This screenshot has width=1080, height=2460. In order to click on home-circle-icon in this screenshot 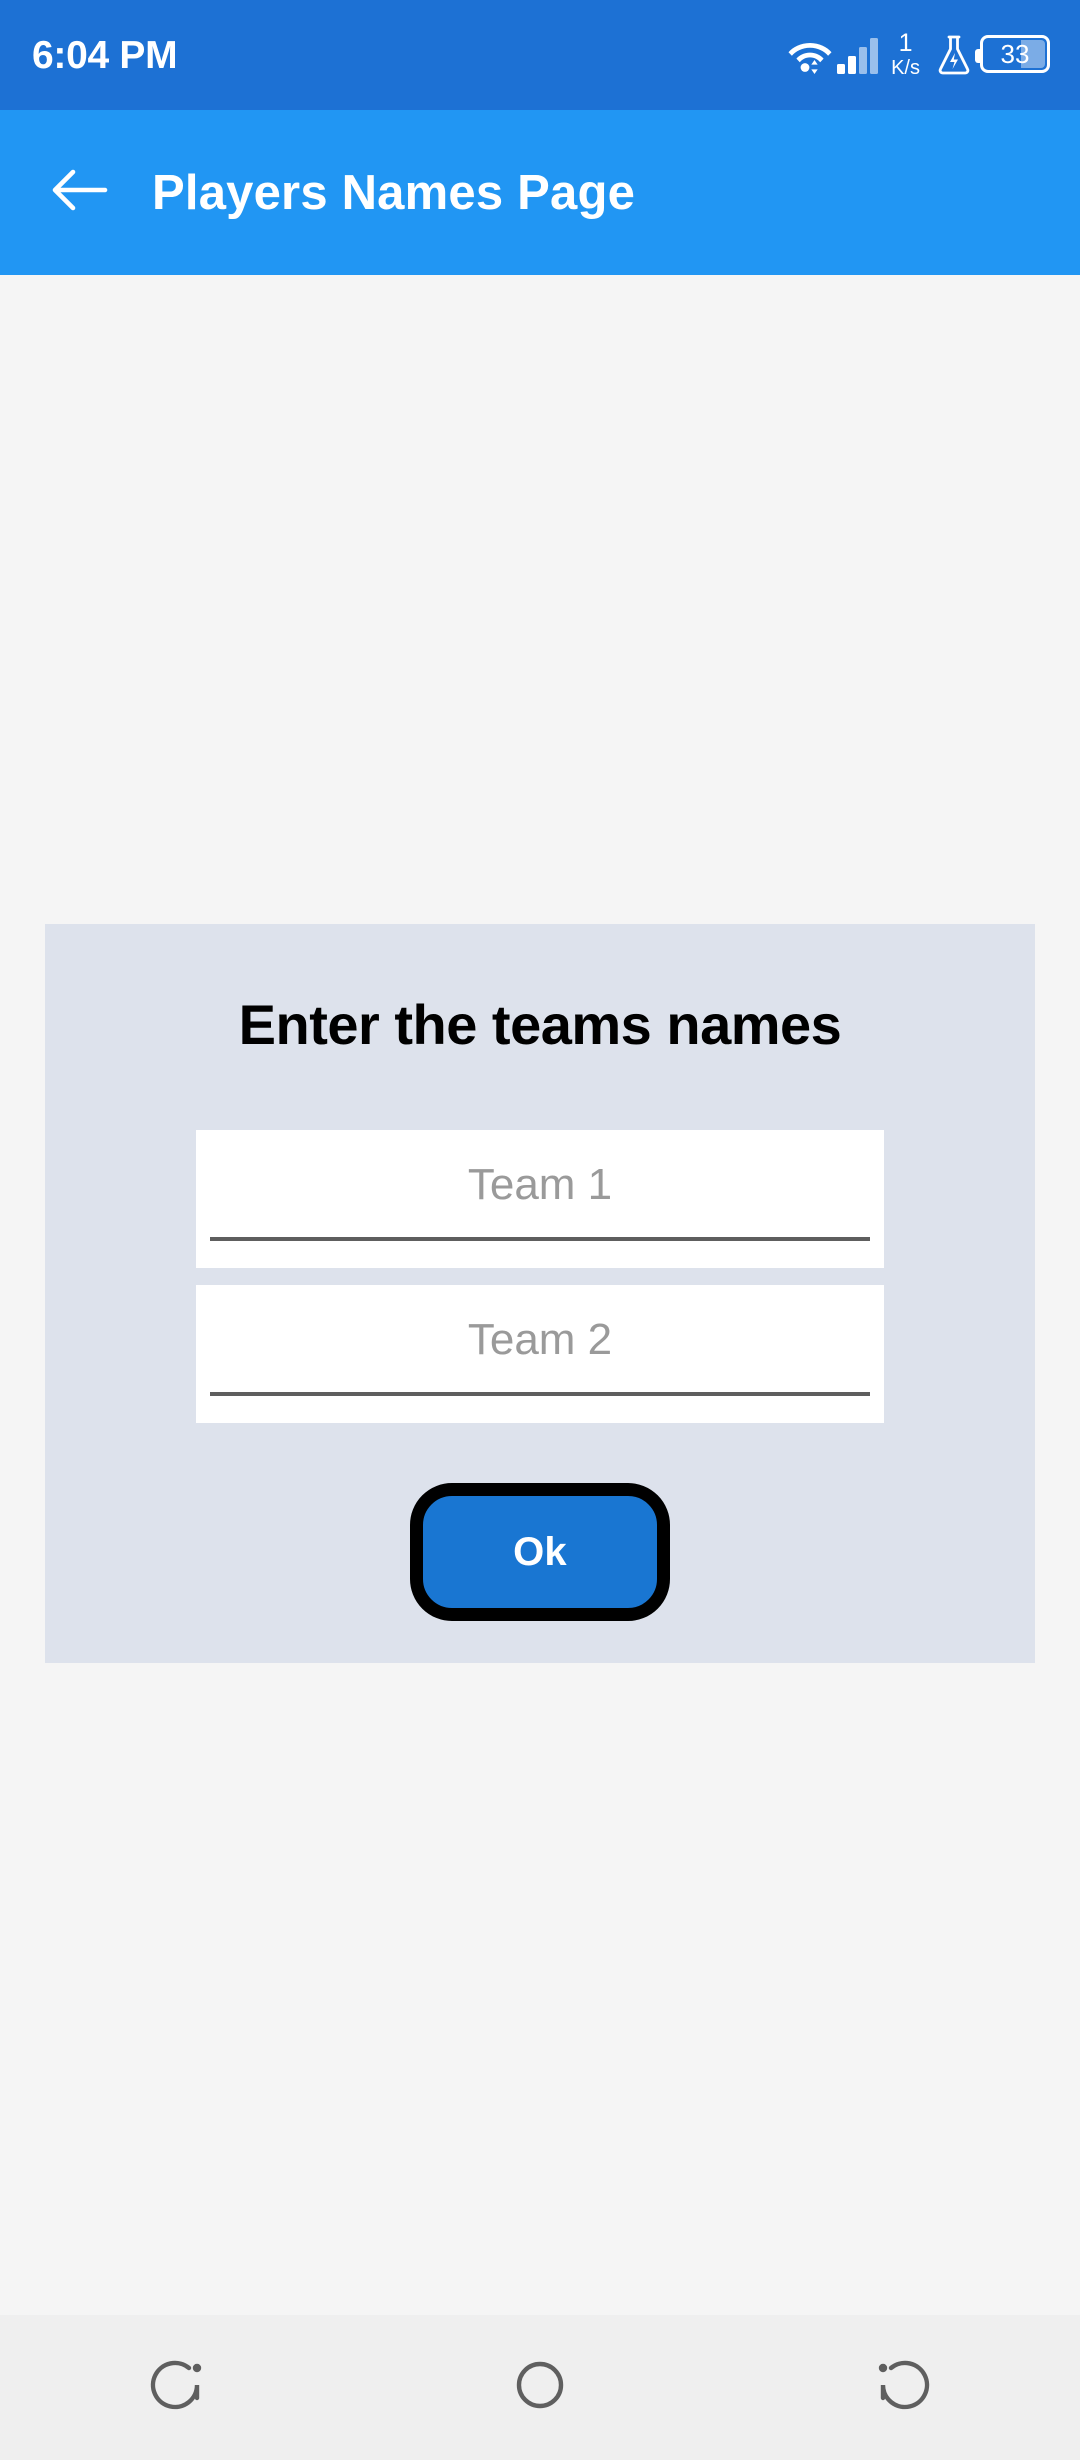, I will do `click(540, 2387)`.